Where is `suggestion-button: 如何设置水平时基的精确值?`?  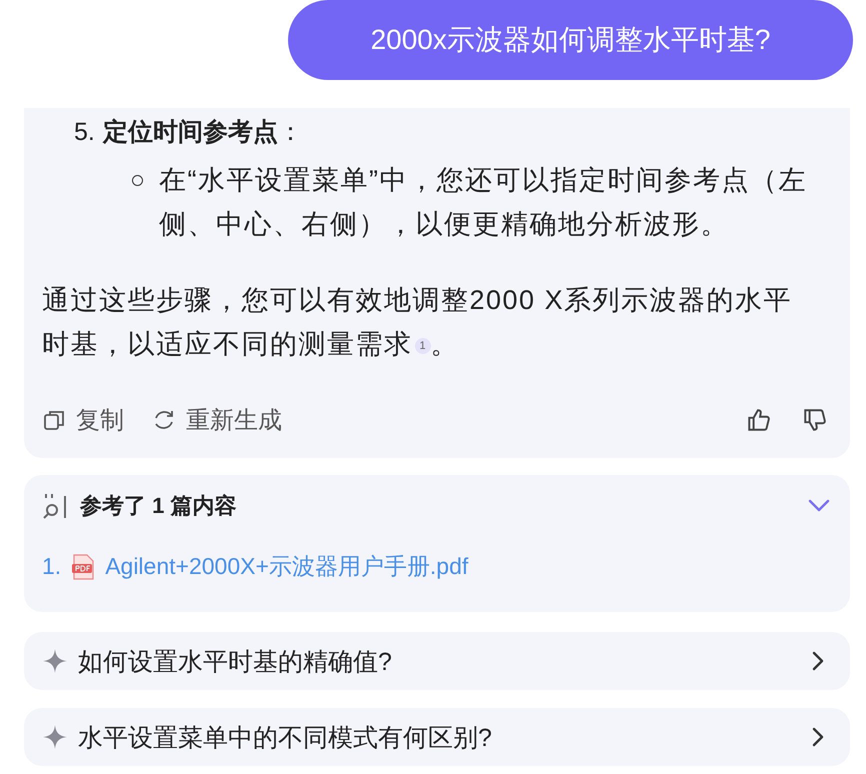 suggestion-button: 如何设置水平时基的精确值? is located at coordinates (437, 661).